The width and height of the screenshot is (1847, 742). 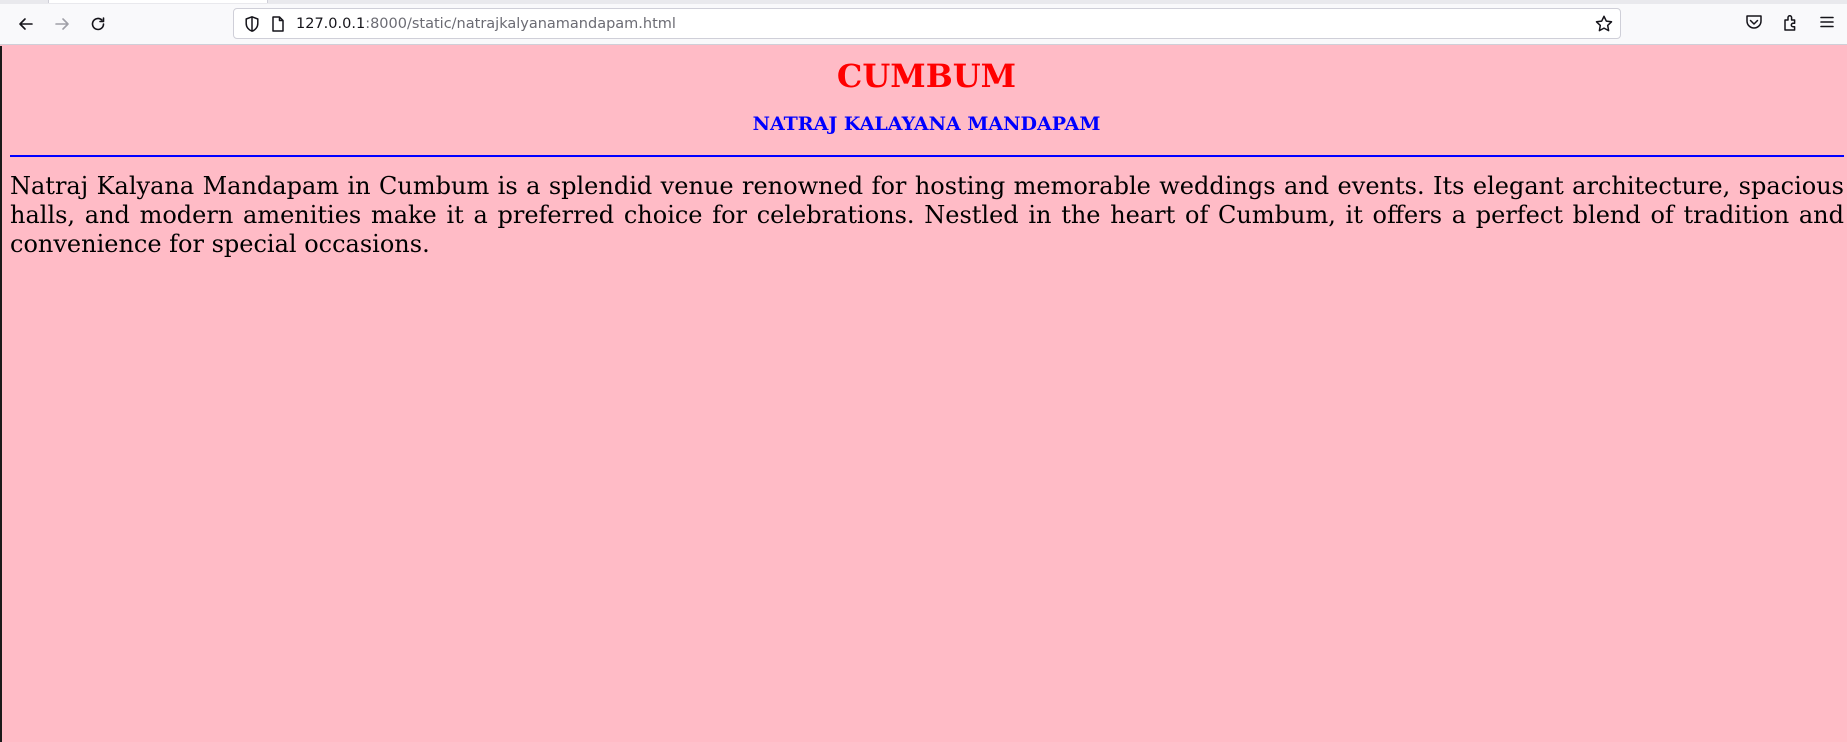 What do you see at coordinates (158, 1) in the screenshot?
I see `active-tab-edge` at bounding box center [158, 1].